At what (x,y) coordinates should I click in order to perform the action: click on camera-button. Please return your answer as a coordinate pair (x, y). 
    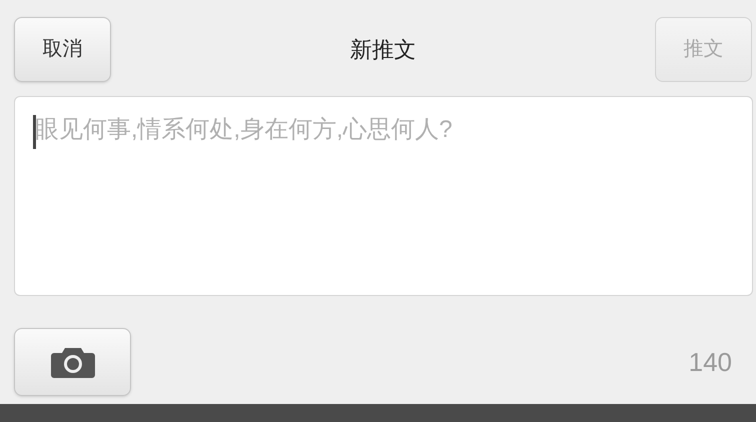
    Looking at the image, I should click on (72, 362).